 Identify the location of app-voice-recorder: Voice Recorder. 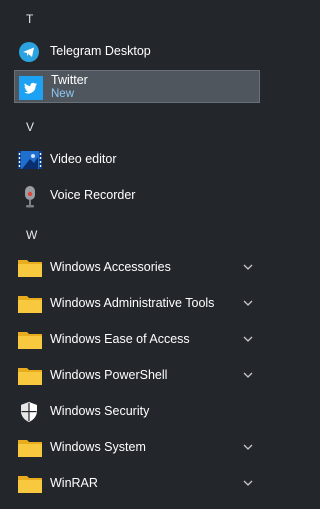
(132, 196).